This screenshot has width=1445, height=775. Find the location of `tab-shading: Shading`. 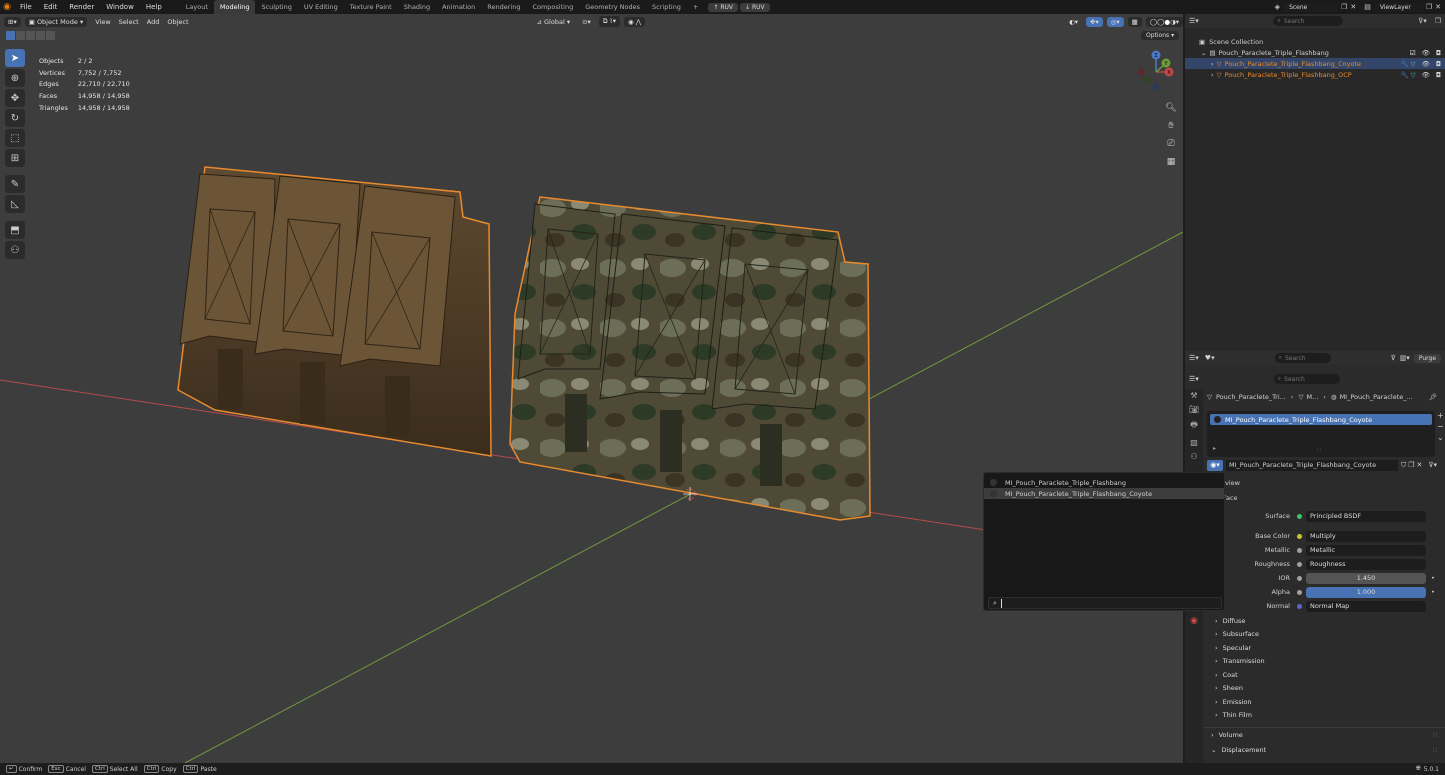

tab-shading: Shading is located at coordinates (417, 7).